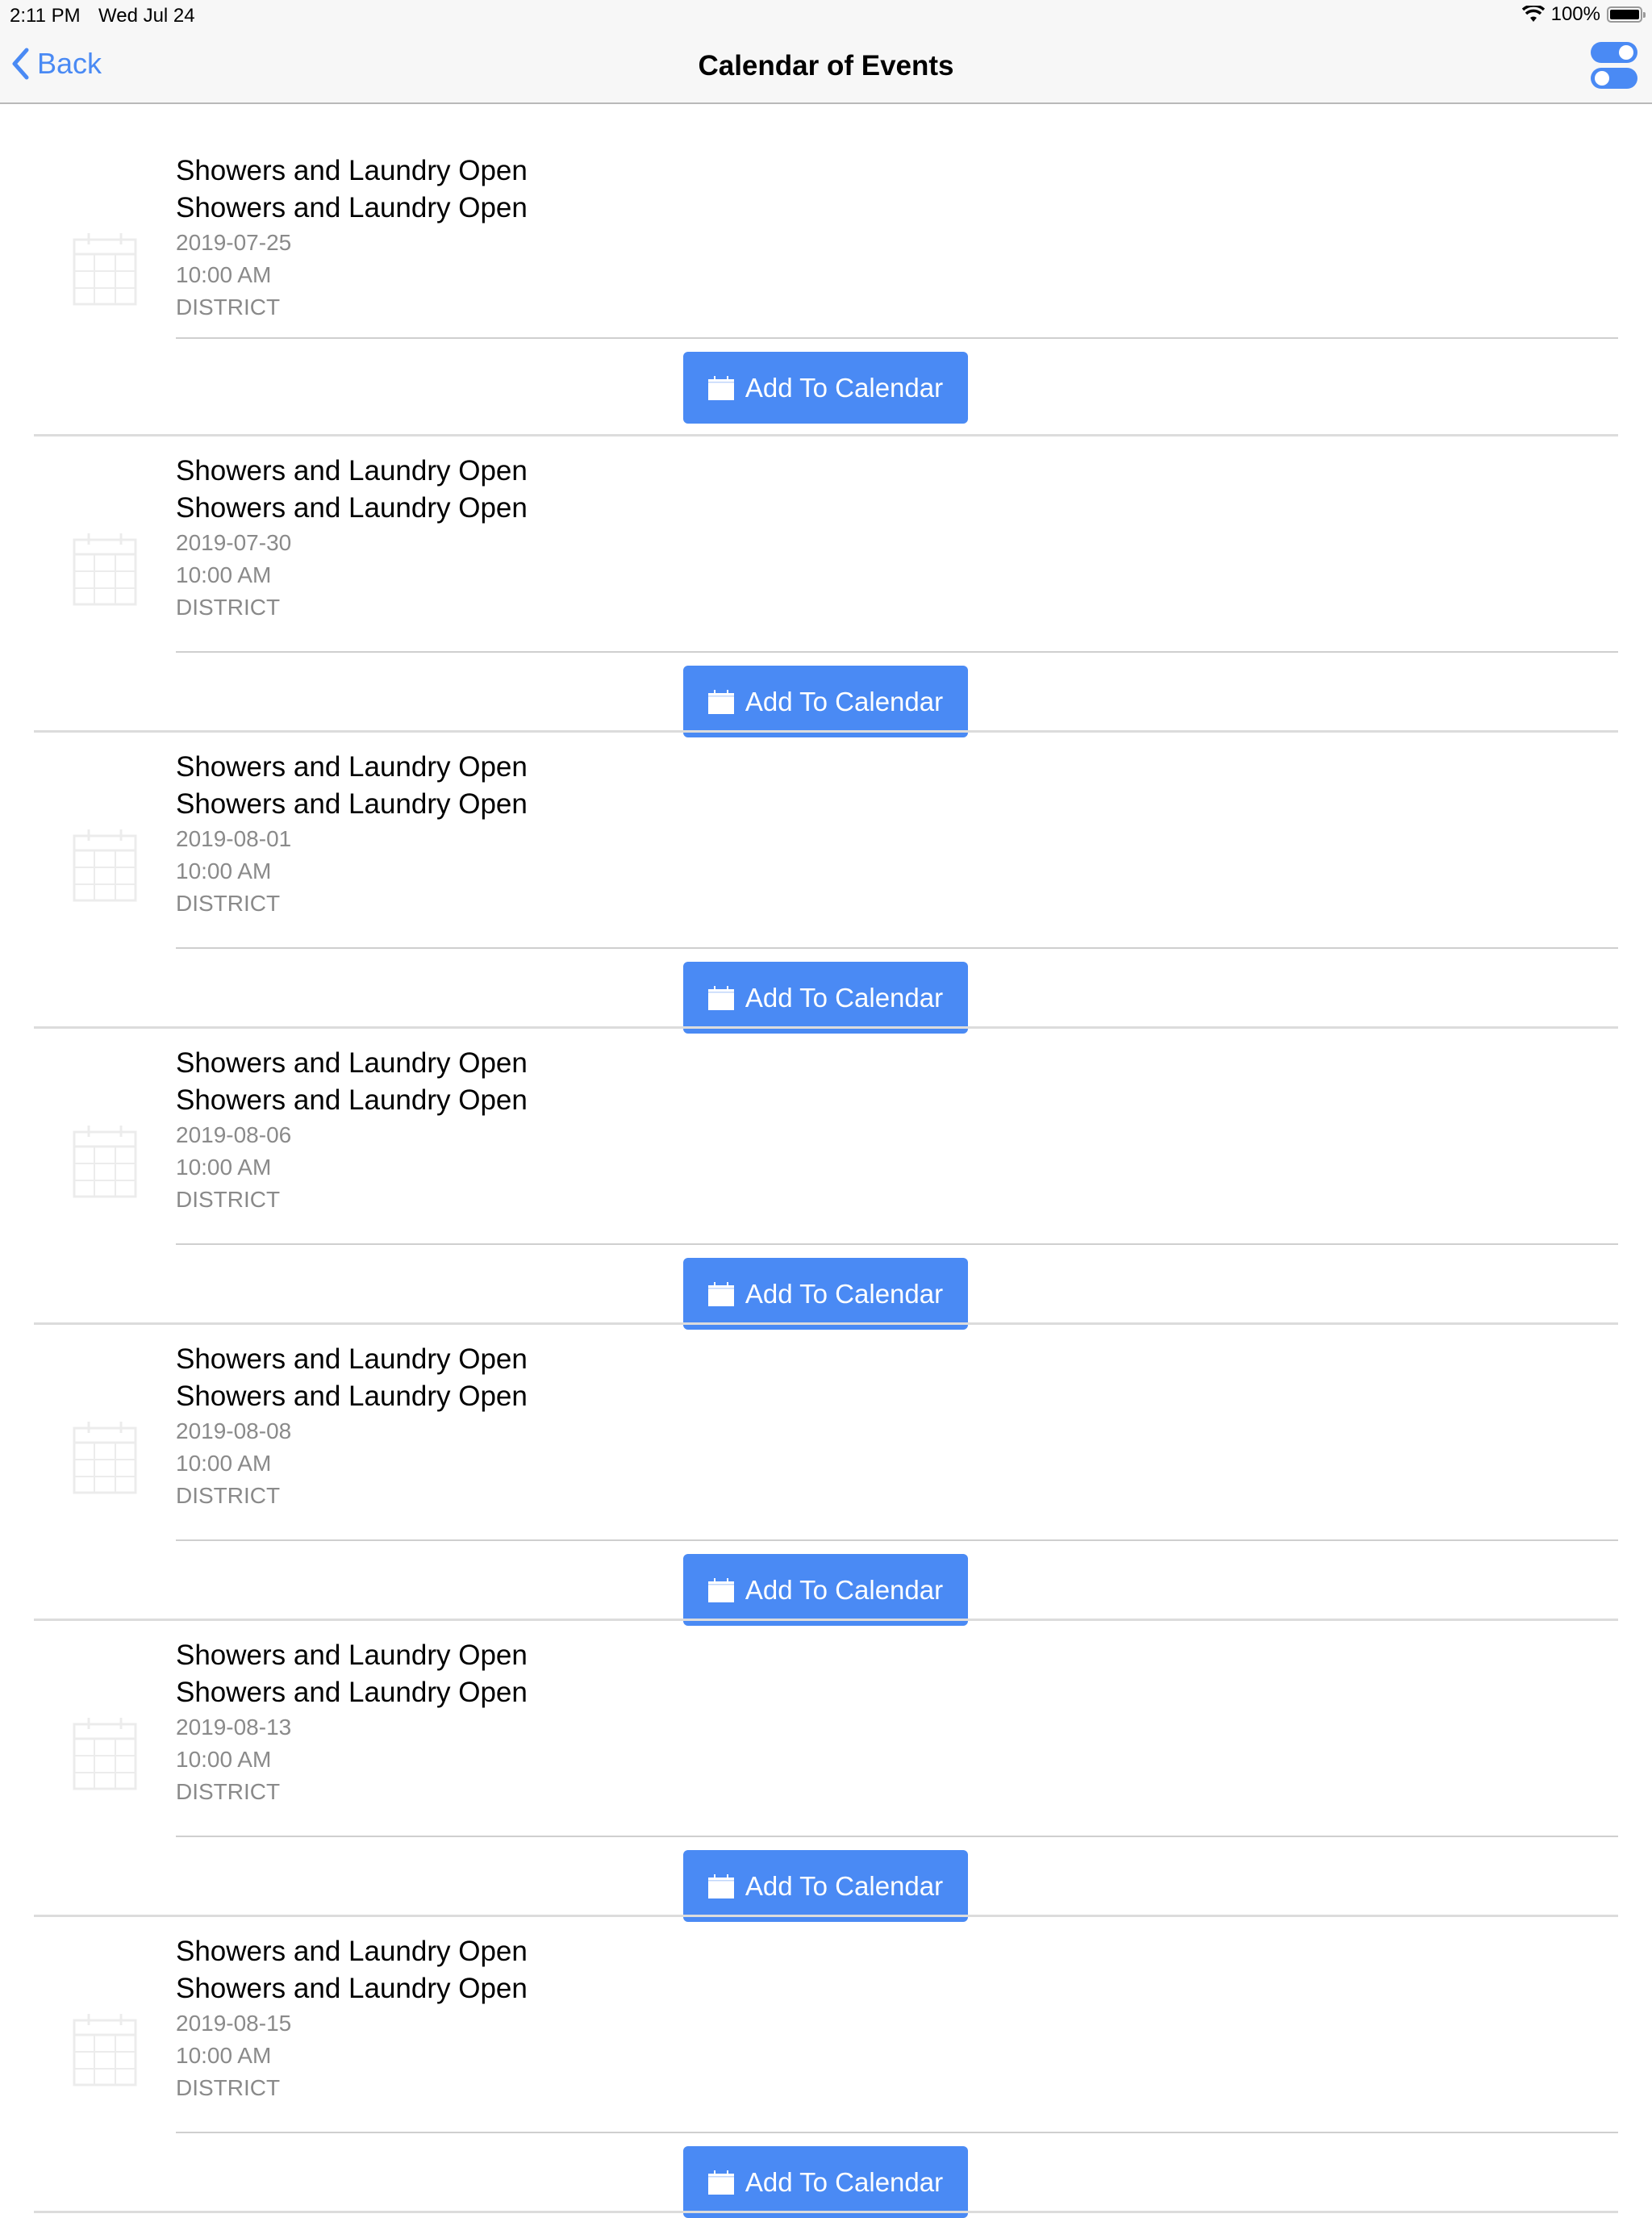 The image size is (1652, 2218). What do you see at coordinates (1575, 14) in the screenshot?
I see `battery-percent: 100%` at bounding box center [1575, 14].